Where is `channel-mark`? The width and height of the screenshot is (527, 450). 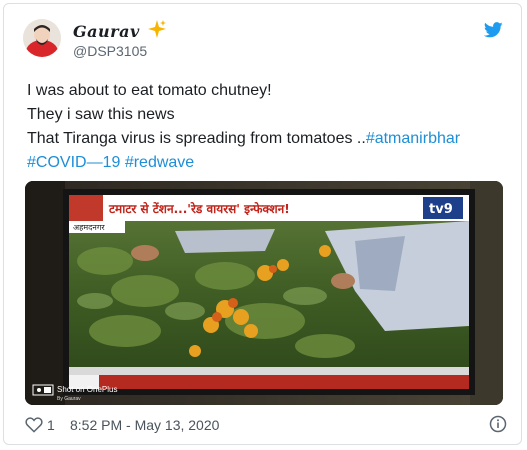
channel-mark is located at coordinates (86, 208).